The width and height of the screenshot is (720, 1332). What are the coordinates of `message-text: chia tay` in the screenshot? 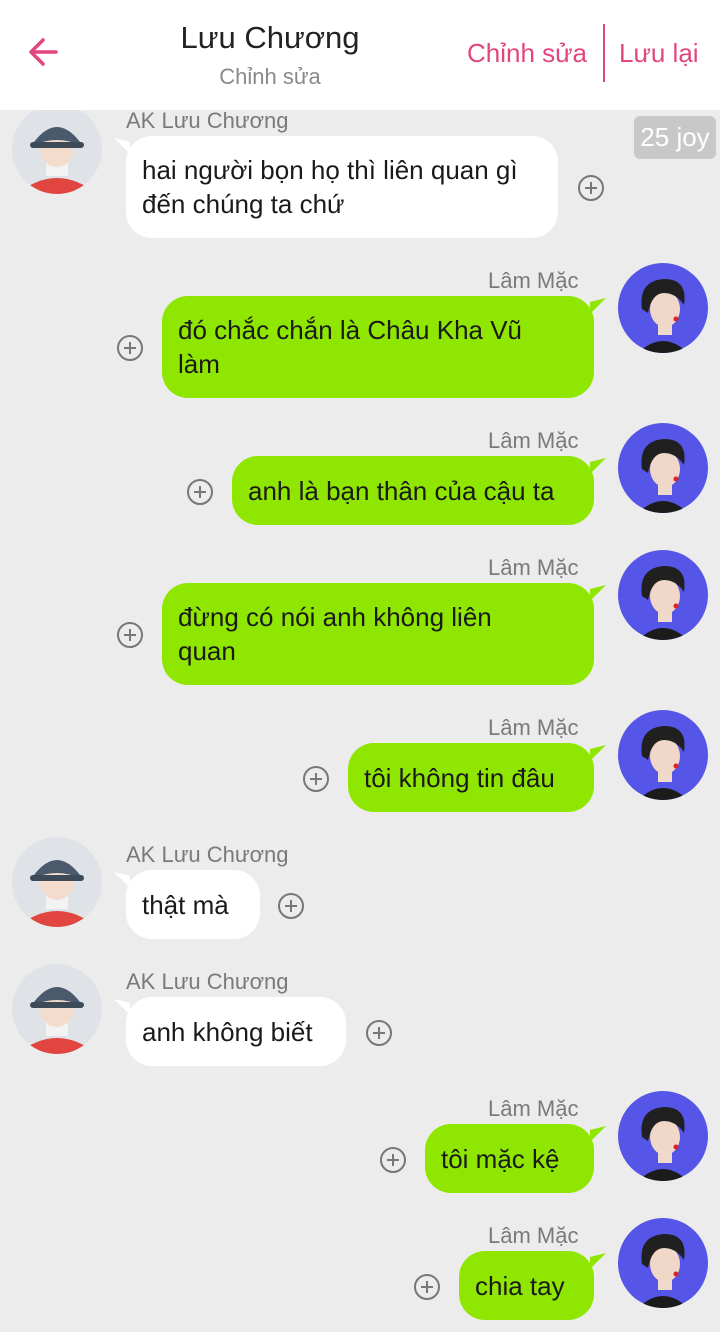 It's located at (520, 1285).